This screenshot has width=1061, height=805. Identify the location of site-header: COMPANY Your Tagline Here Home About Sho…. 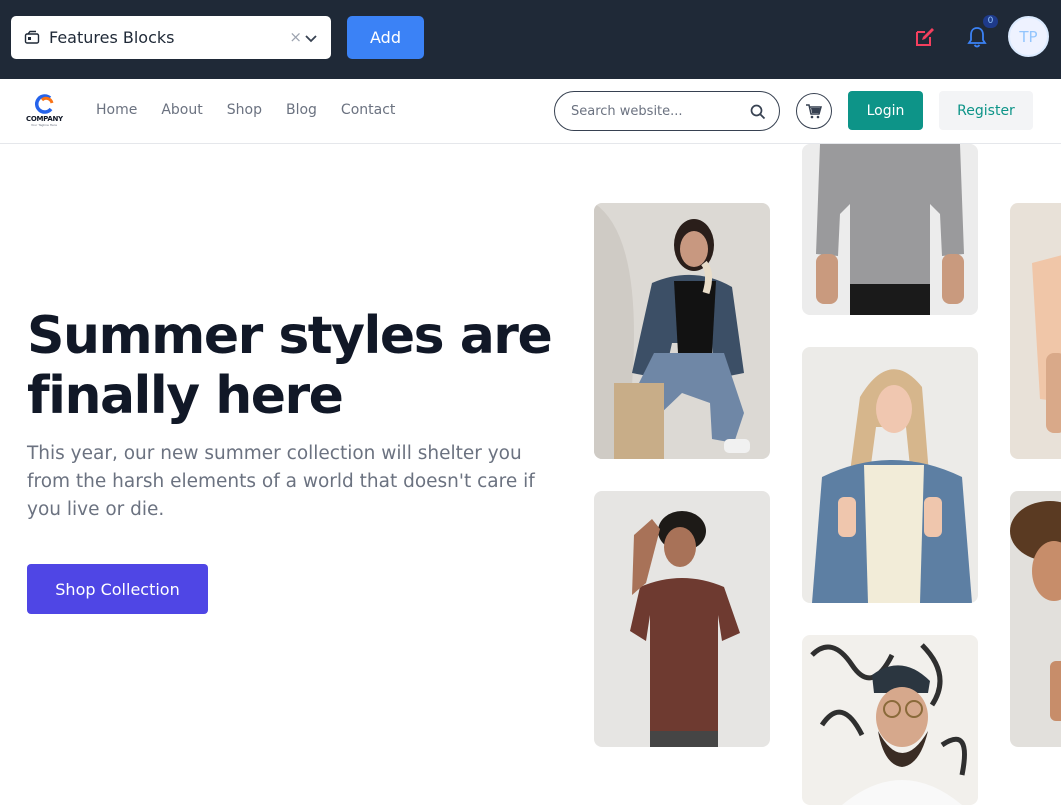
(530, 111).